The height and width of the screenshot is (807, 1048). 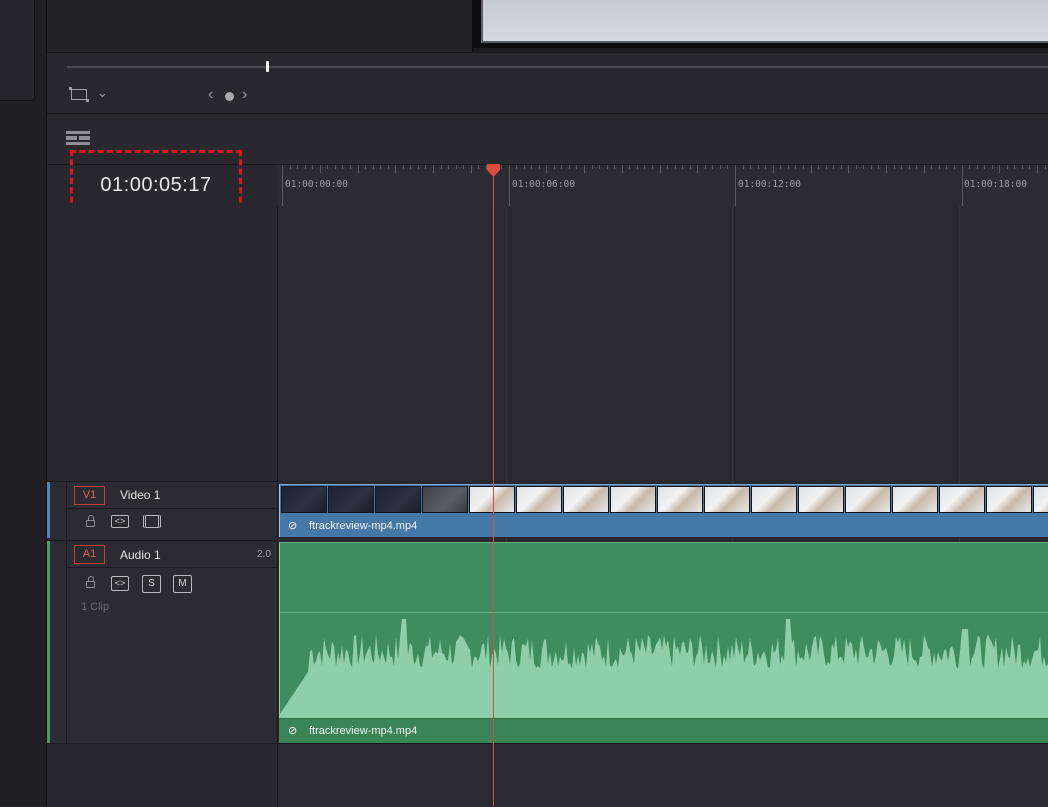 What do you see at coordinates (267, 66) in the screenshot?
I see `viewer-scrubber-handle` at bounding box center [267, 66].